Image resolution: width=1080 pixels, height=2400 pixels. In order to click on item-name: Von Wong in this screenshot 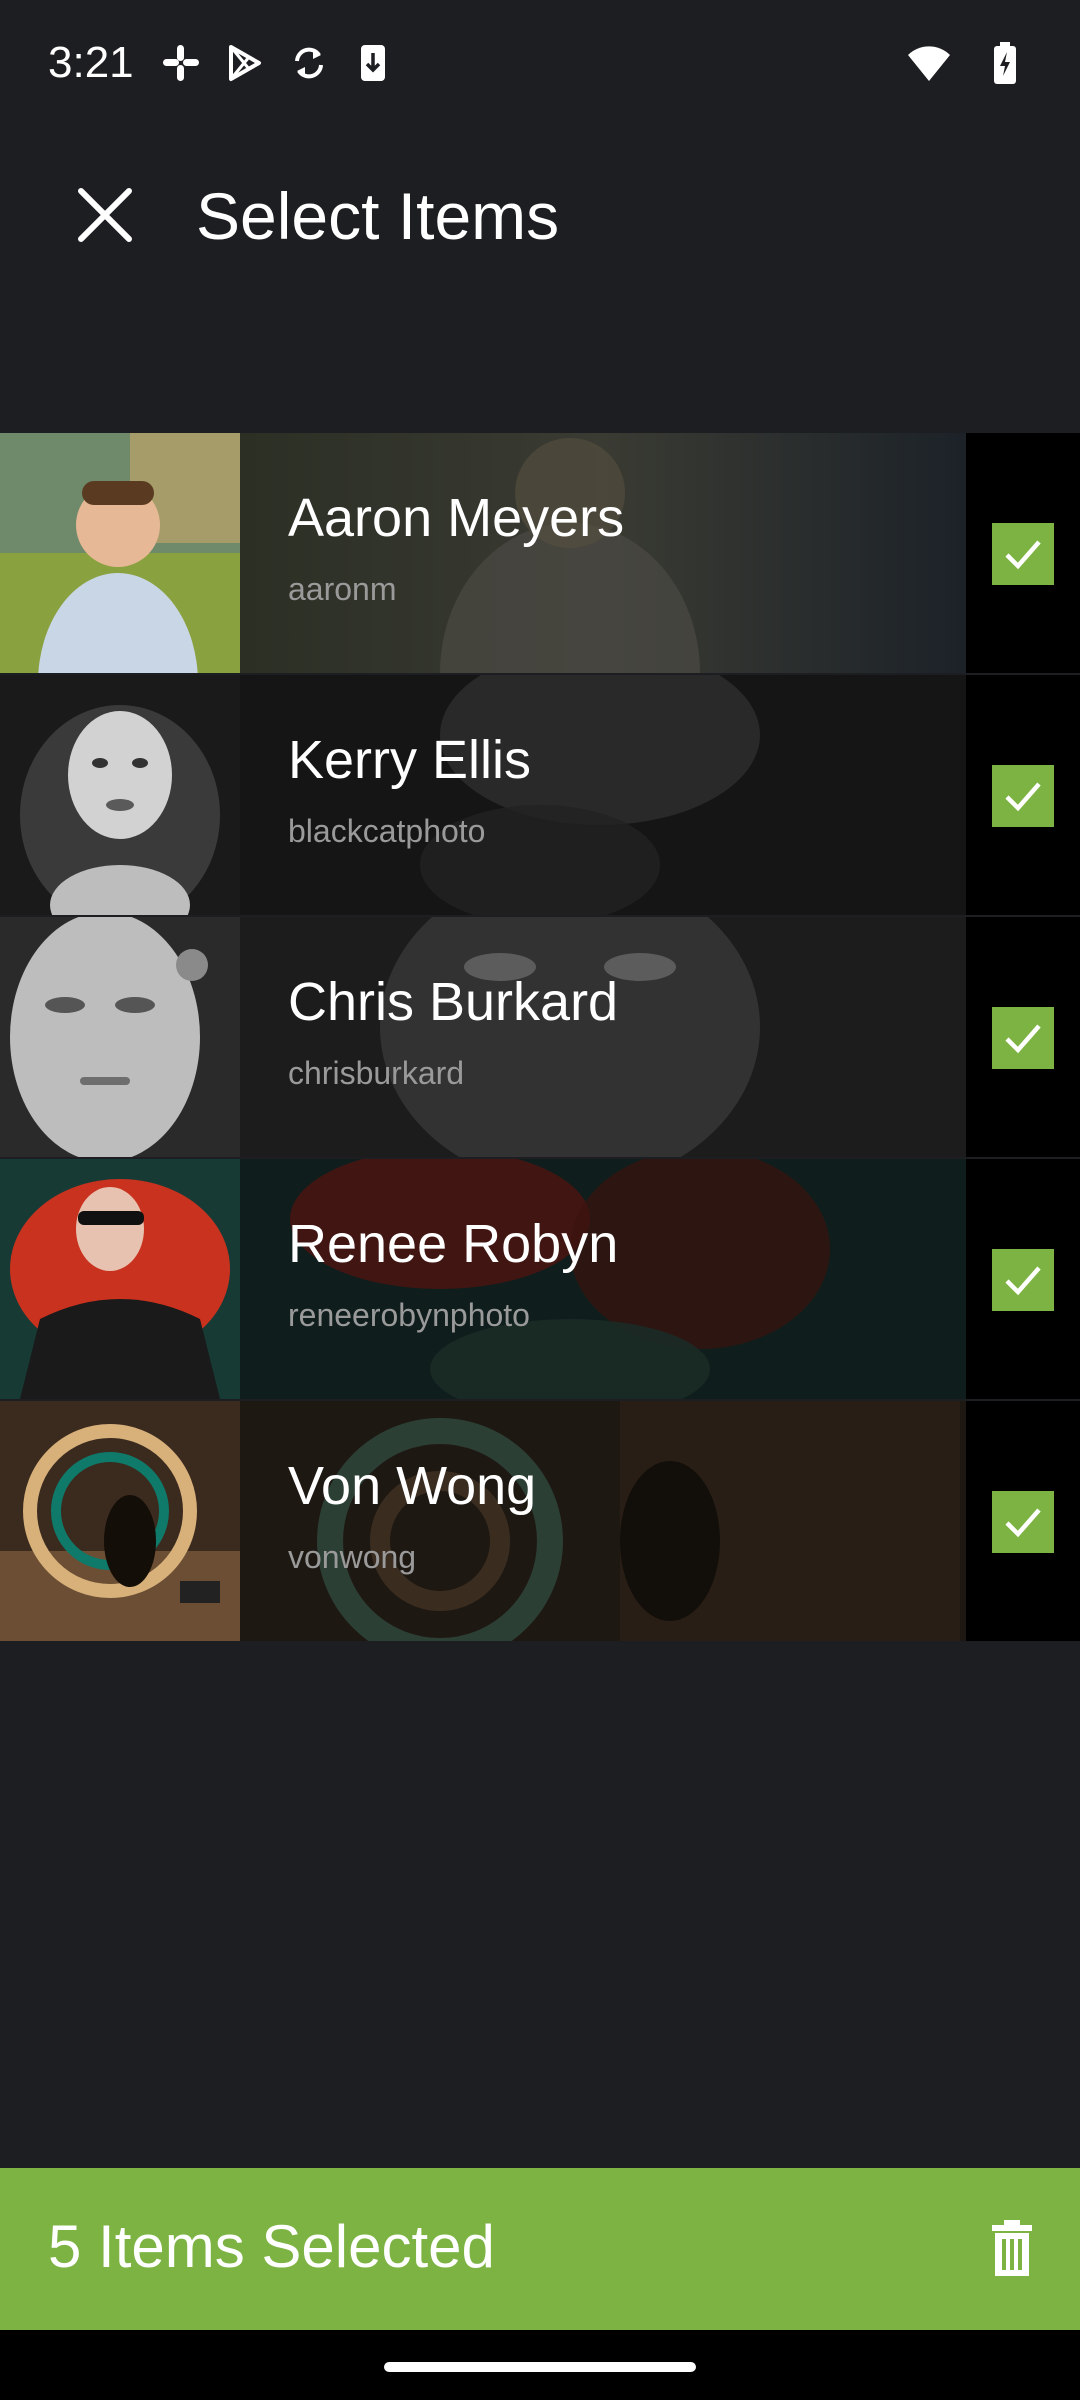, I will do `click(412, 1486)`.